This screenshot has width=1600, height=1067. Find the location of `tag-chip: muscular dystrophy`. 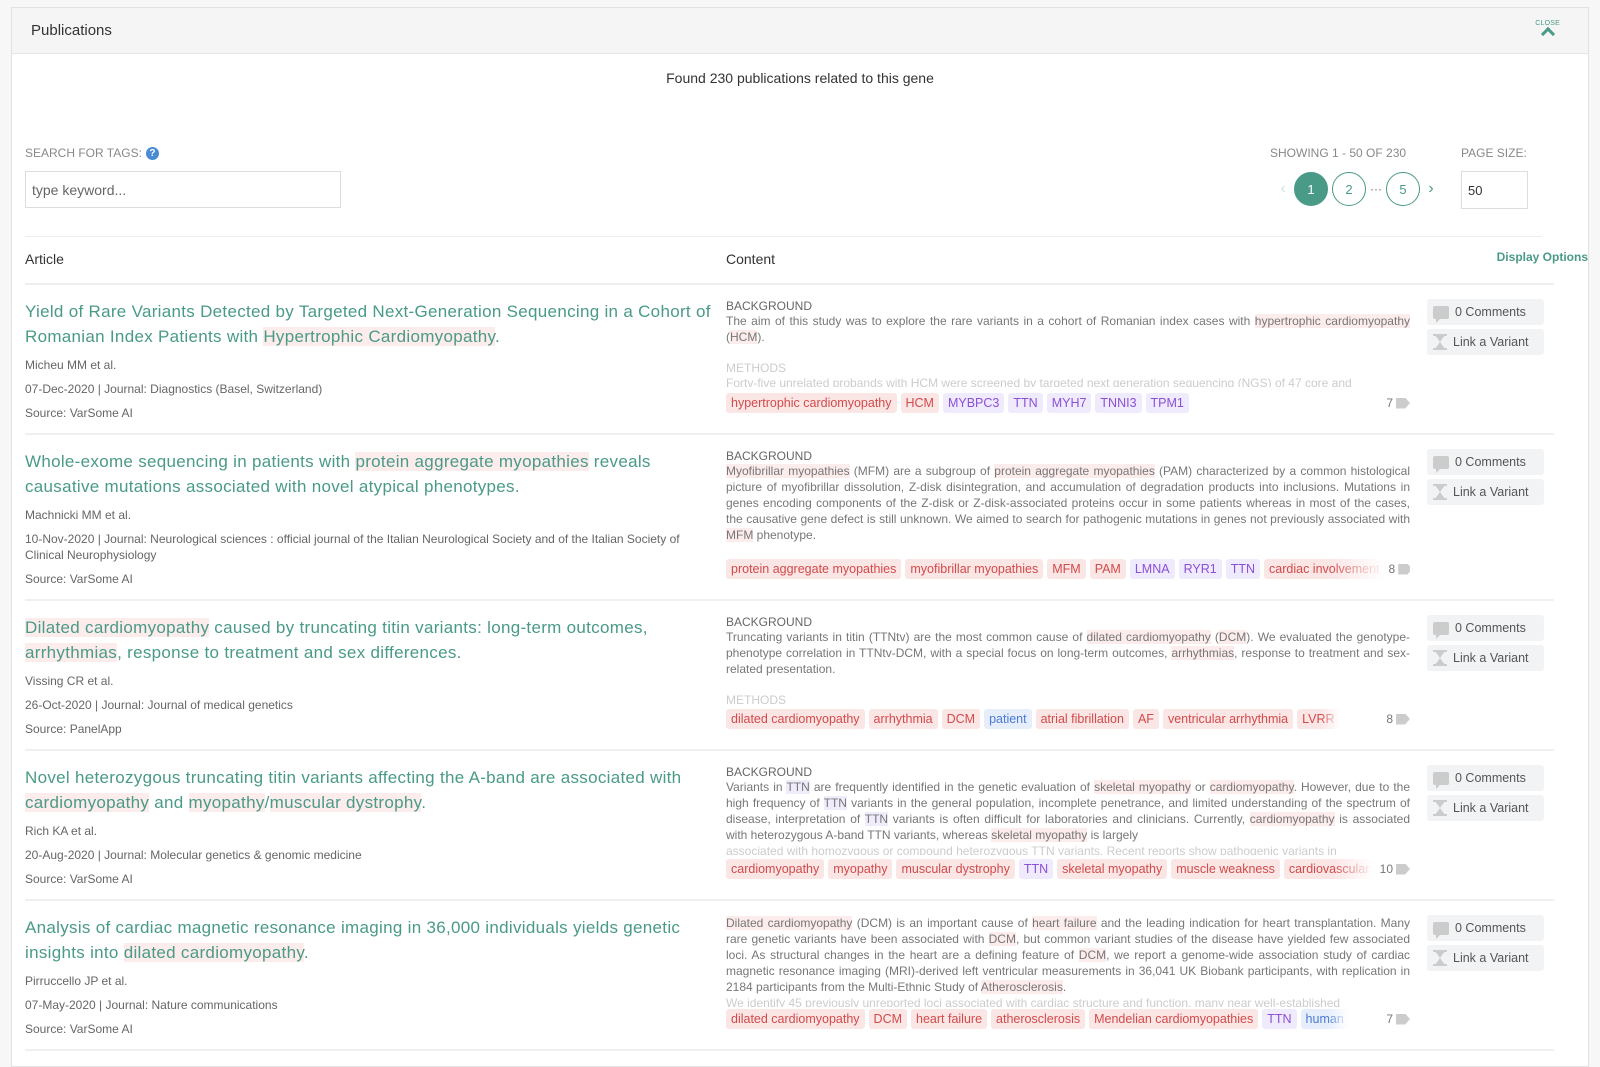

tag-chip: muscular dystrophy is located at coordinates (955, 869).